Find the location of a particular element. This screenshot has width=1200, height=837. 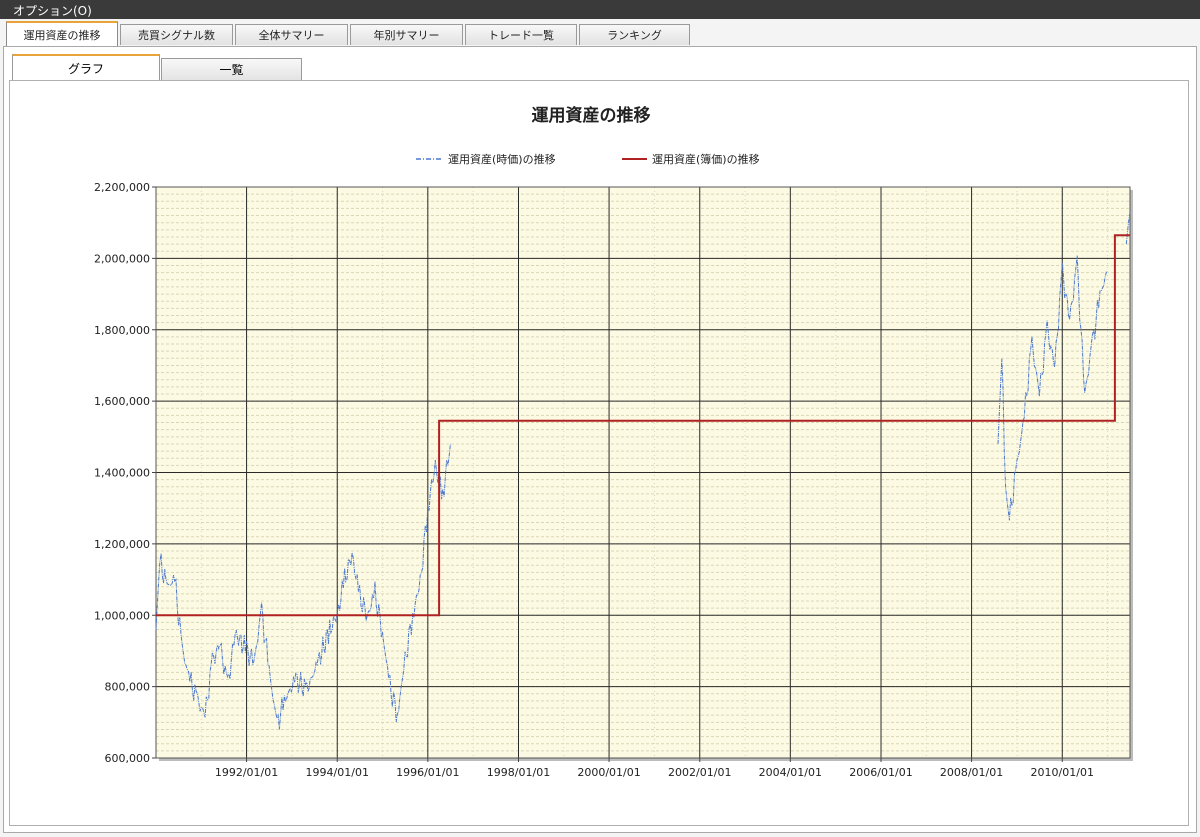

y-tick-label: 2,200,000 is located at coordinates (122, 187).